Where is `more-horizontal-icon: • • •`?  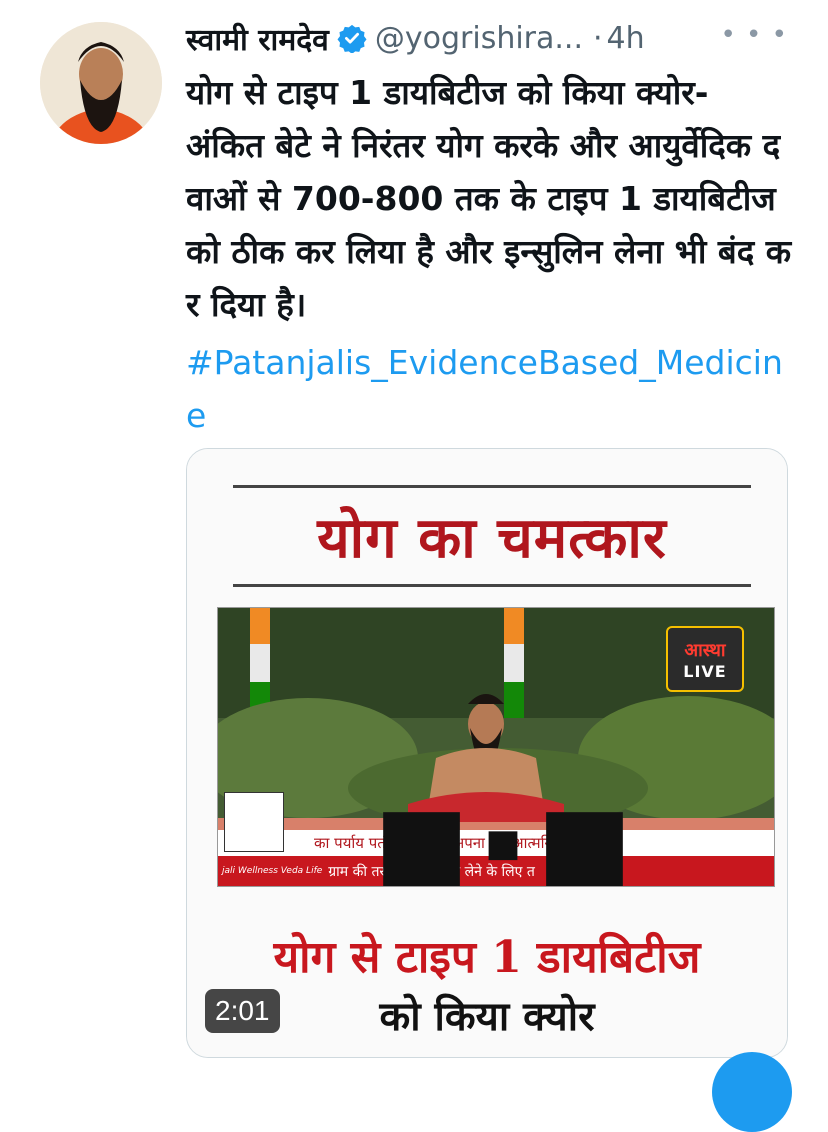 more-horizontal-icon: • • • is located at coordinates (754, 35).